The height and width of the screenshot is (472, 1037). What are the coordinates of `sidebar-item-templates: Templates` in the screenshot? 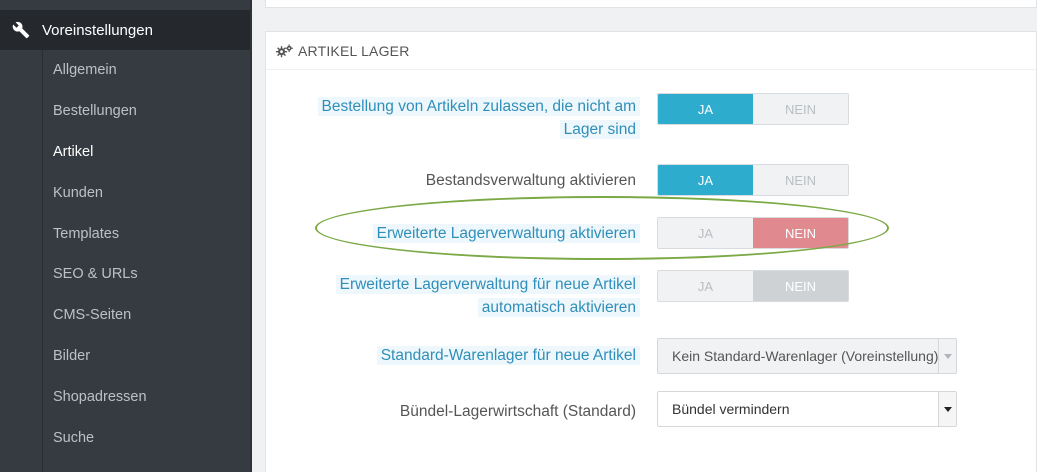 It's located at (126, 233).